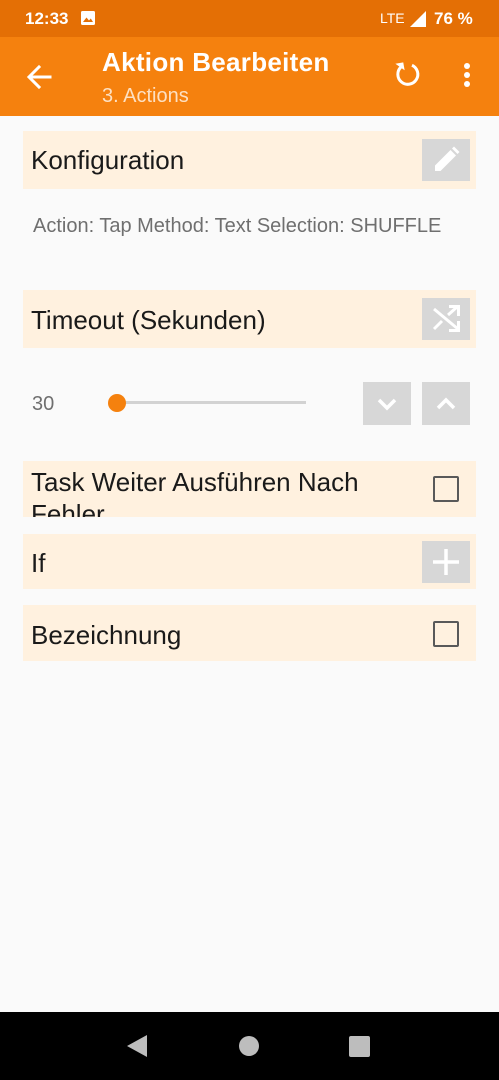 The image size is (499, 1080). I want to click on nav-recents-icon, so click(359, 1046).